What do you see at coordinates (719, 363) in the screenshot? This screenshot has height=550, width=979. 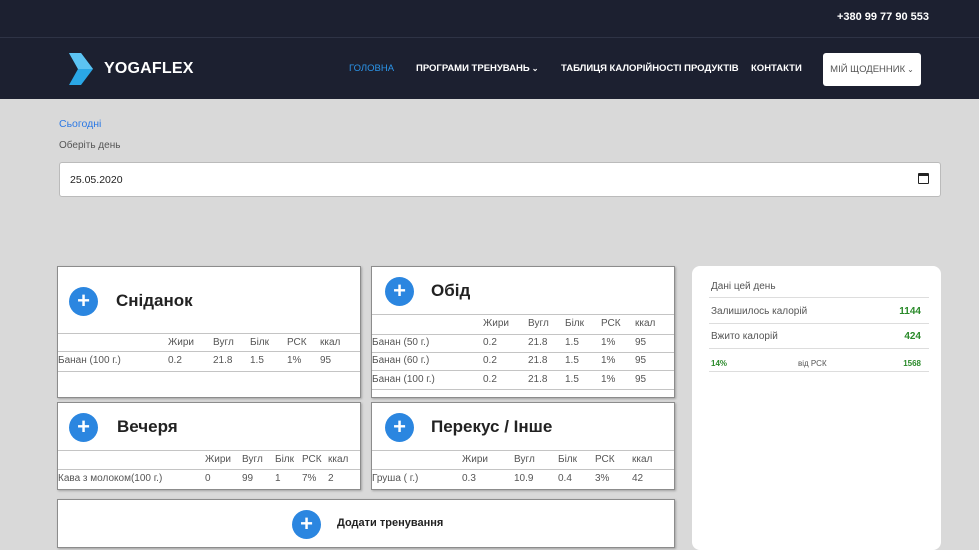 I see `rsk-percent: 14%` at bounding box center [719, 363].